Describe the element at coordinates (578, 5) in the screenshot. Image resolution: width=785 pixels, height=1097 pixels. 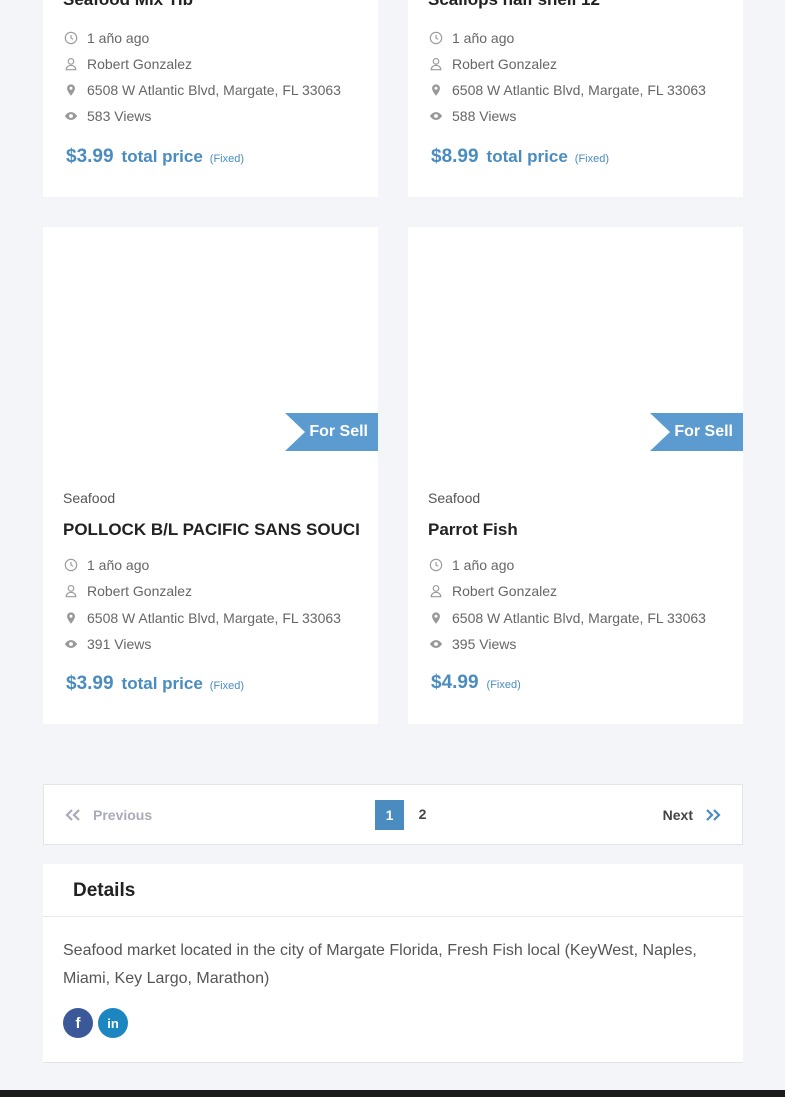
I see `listing-title: Scallops half shell 12` at that location.